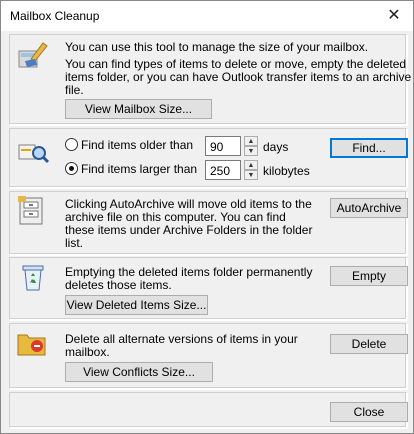  I want to click on larger-than-spinner: 250, so click(223, 170).